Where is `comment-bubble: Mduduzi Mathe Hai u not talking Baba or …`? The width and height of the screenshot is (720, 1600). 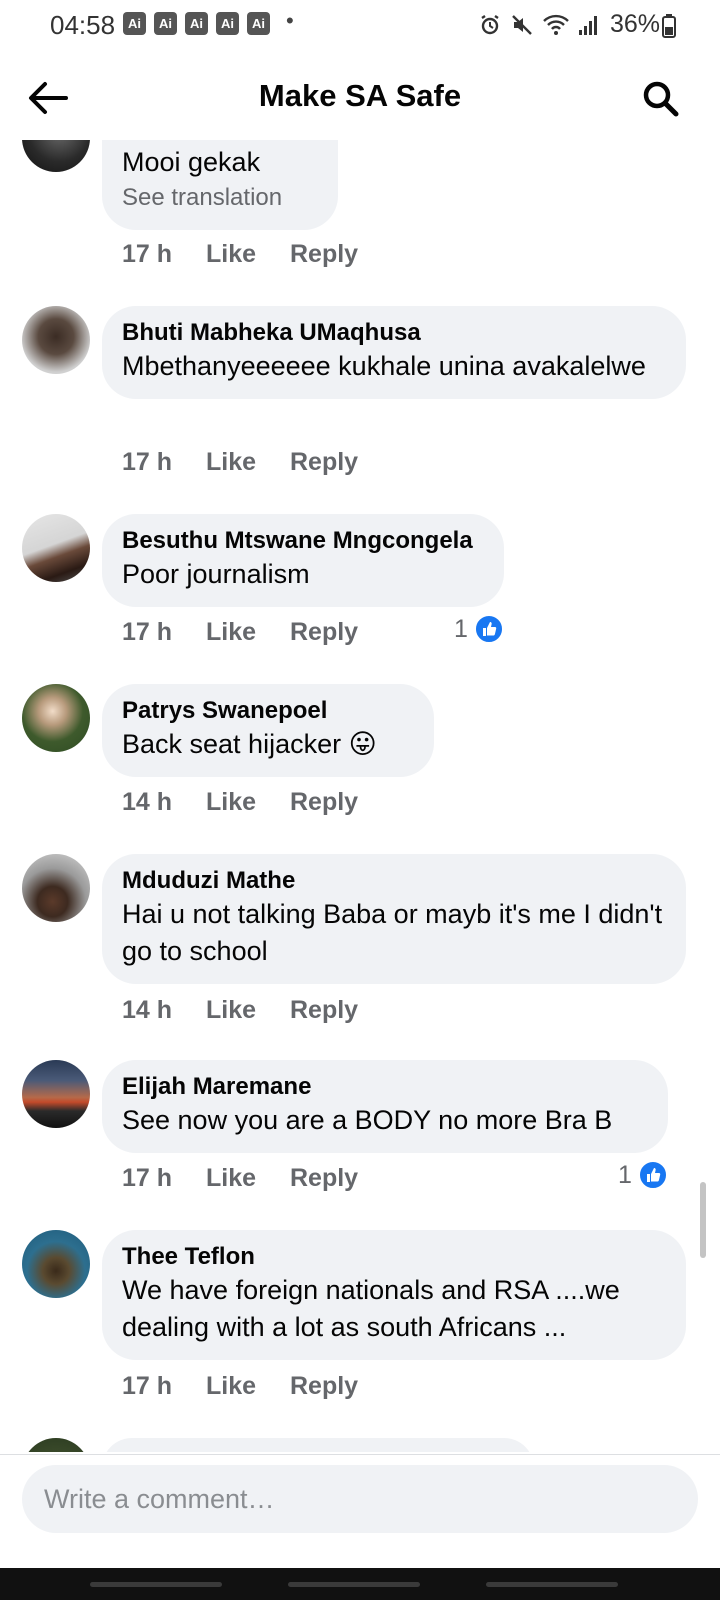 comment-bubble: Mduduzi Mathe Hai u not talking Baba or … is located at coordinates (394, 919).